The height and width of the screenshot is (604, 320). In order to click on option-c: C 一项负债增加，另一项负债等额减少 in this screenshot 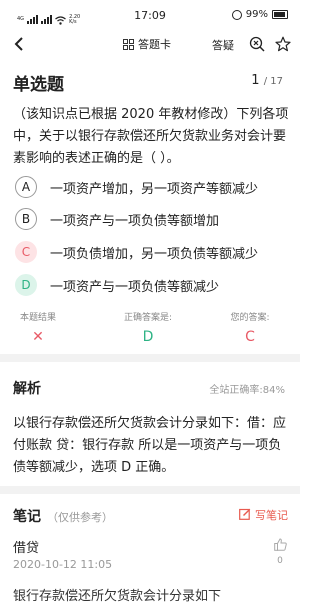, I will do `click(155, 252)`.